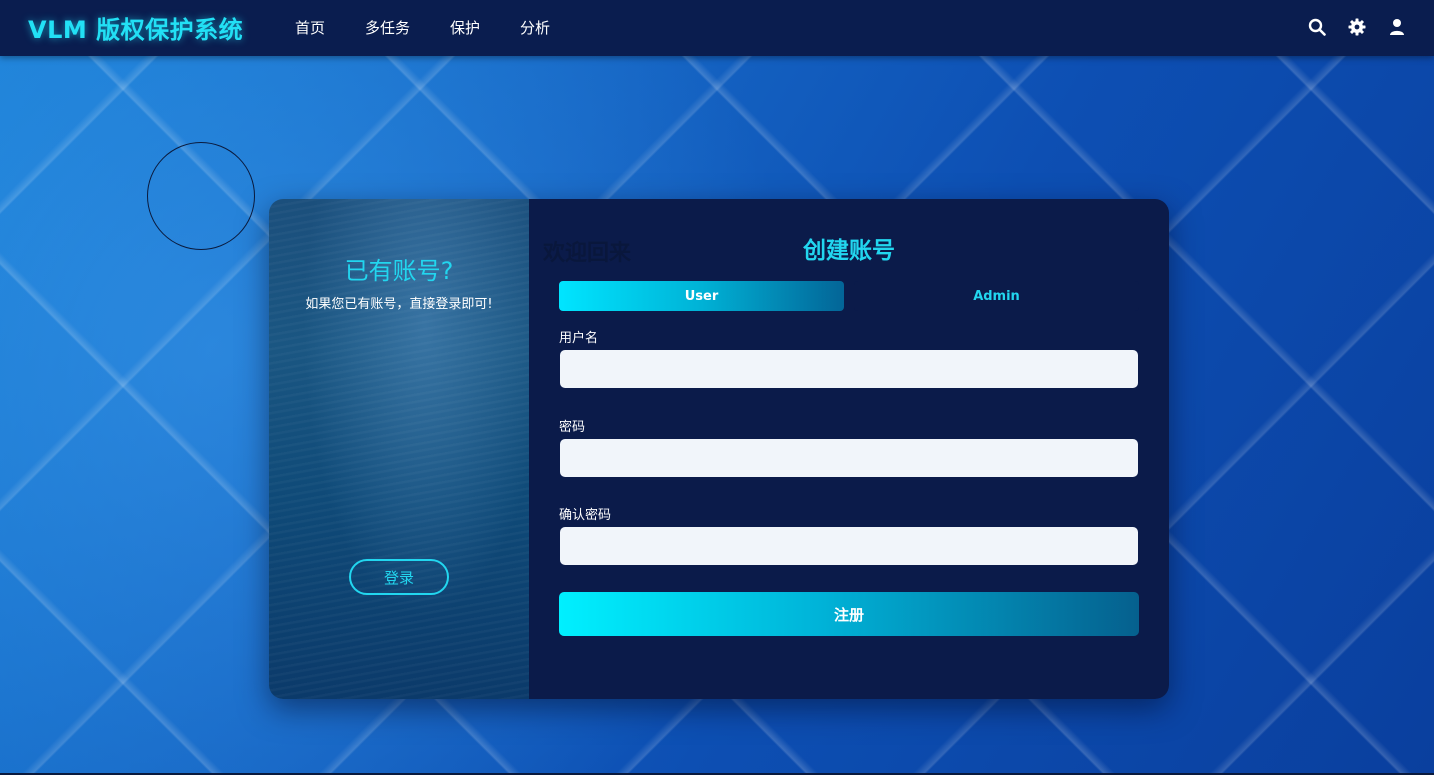 The width and height of the screenshot is (1434, 775). I want to click on role-tabs: User Admin, so click(849, 296).